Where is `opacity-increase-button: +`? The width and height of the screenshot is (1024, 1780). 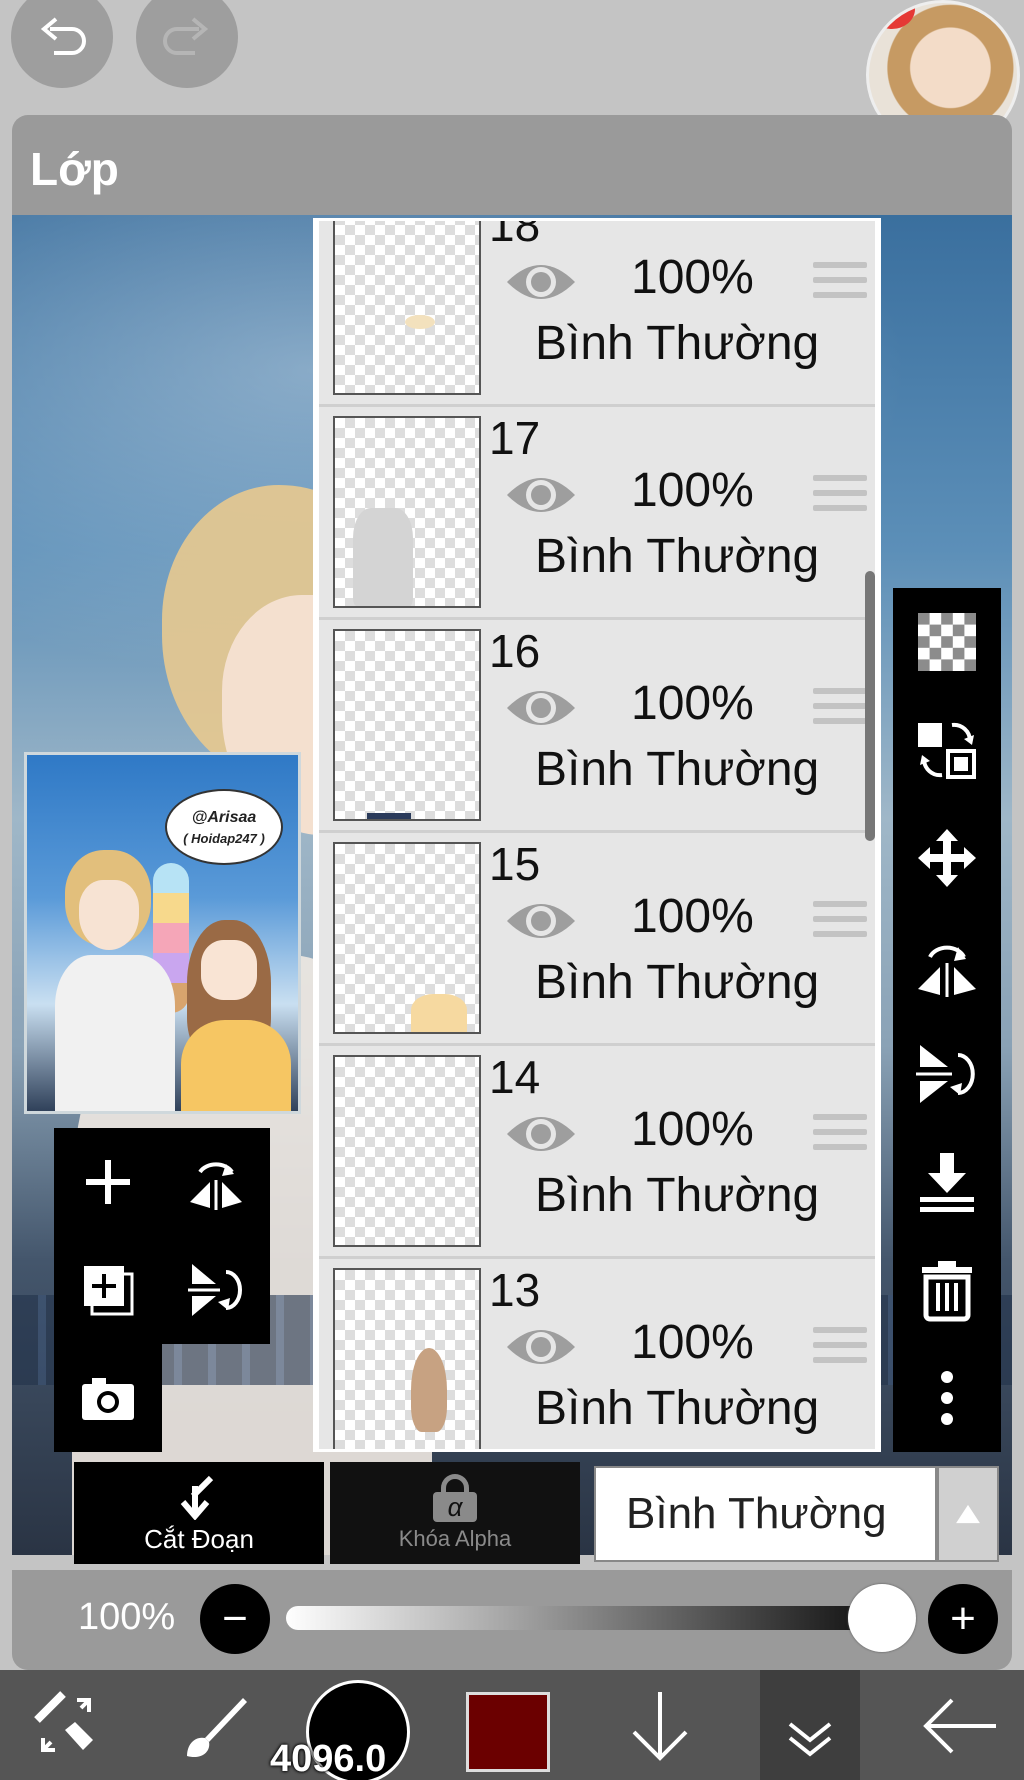
opacity-increase-button: + is located at coordinates (963, 1619).